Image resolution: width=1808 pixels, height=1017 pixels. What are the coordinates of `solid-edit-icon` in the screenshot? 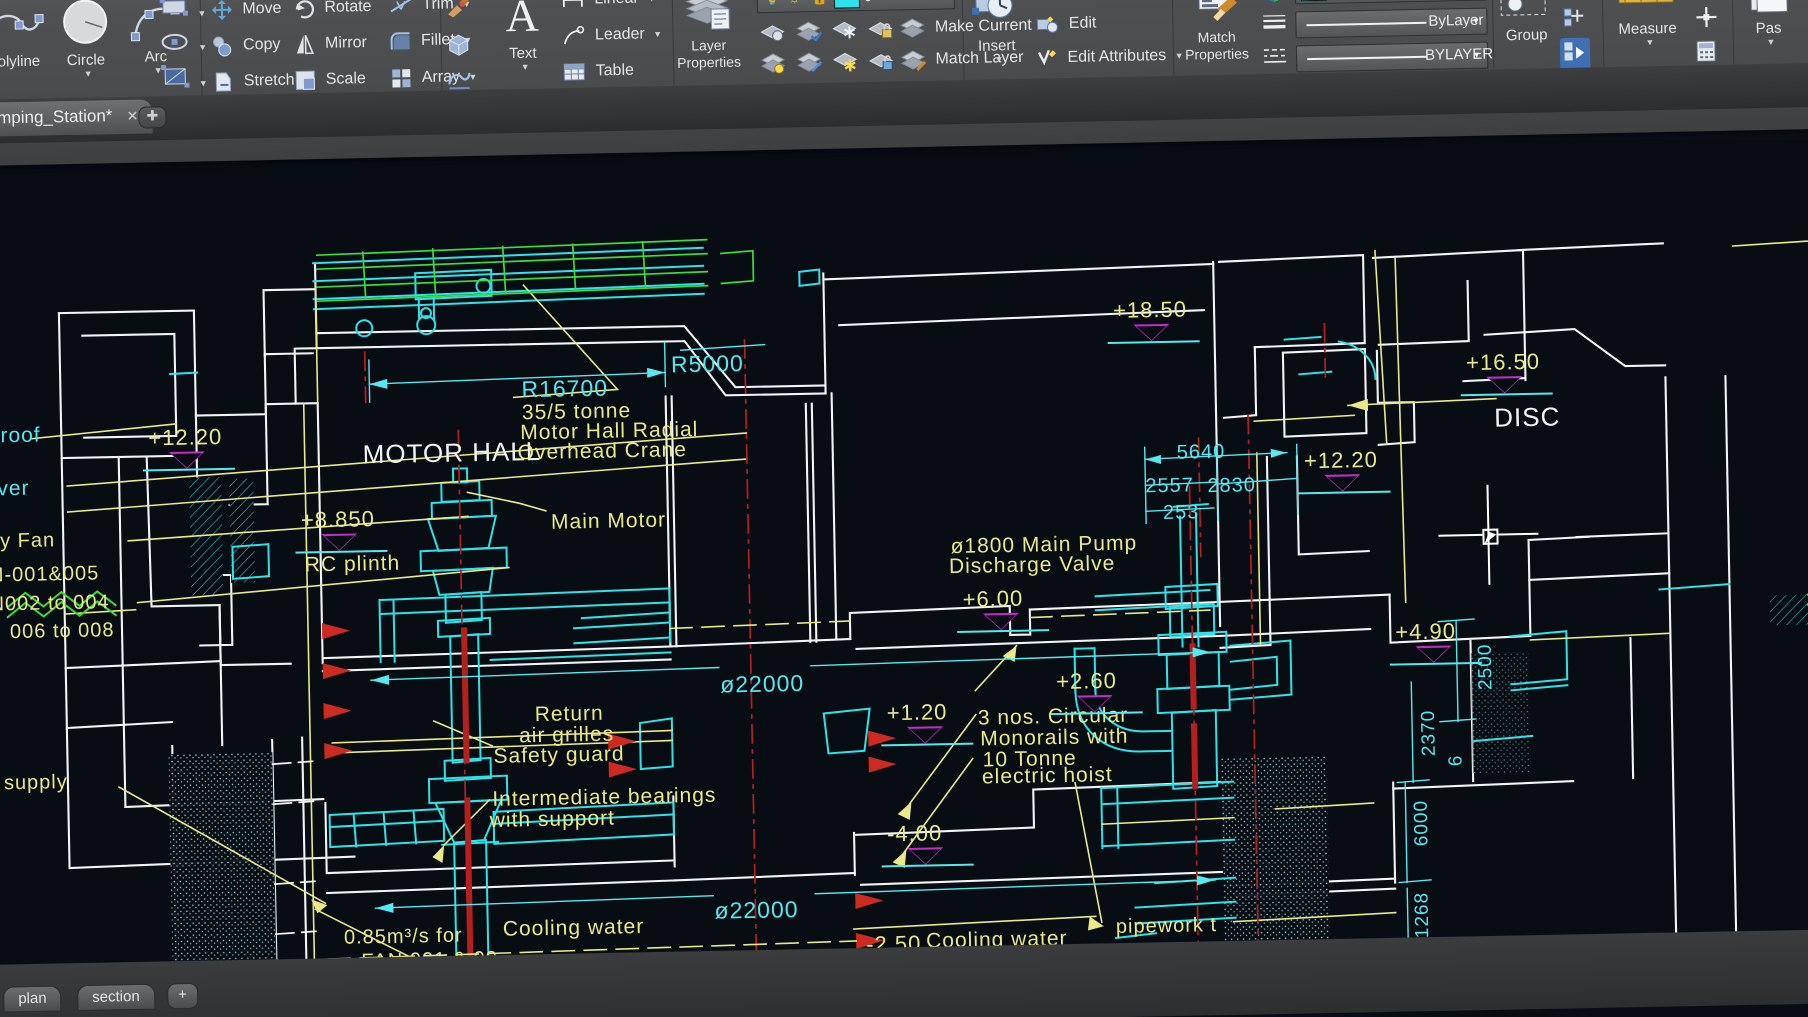 It's located at (458, 47).